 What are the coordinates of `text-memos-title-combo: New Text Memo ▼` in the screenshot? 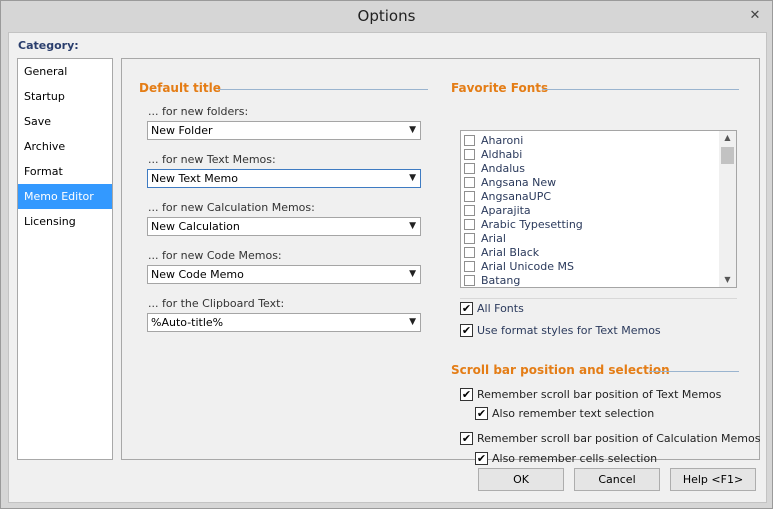 It's located at (284, 178).